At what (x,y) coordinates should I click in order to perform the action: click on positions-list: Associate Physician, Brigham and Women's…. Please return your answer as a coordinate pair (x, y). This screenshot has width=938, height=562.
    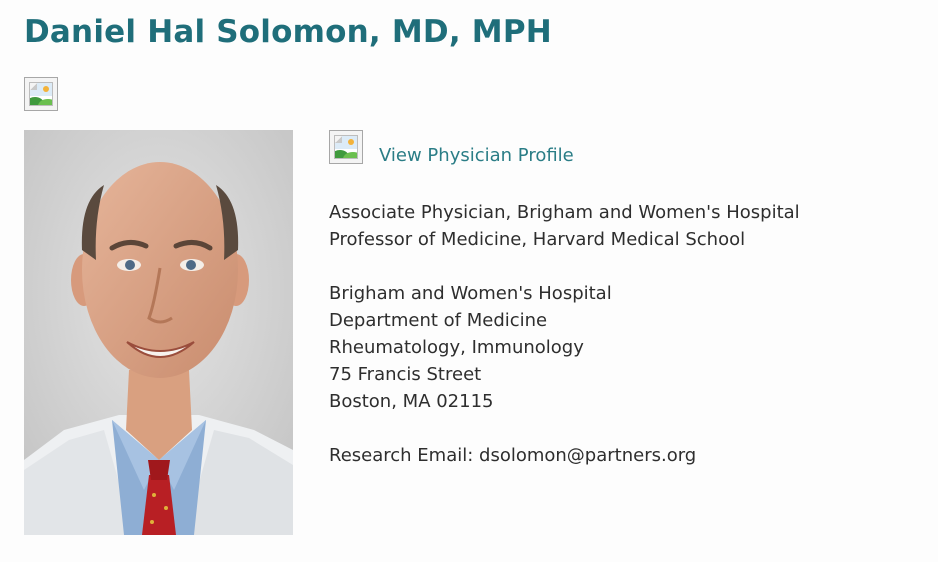
    Looking at the image, I should click on (564, 226).